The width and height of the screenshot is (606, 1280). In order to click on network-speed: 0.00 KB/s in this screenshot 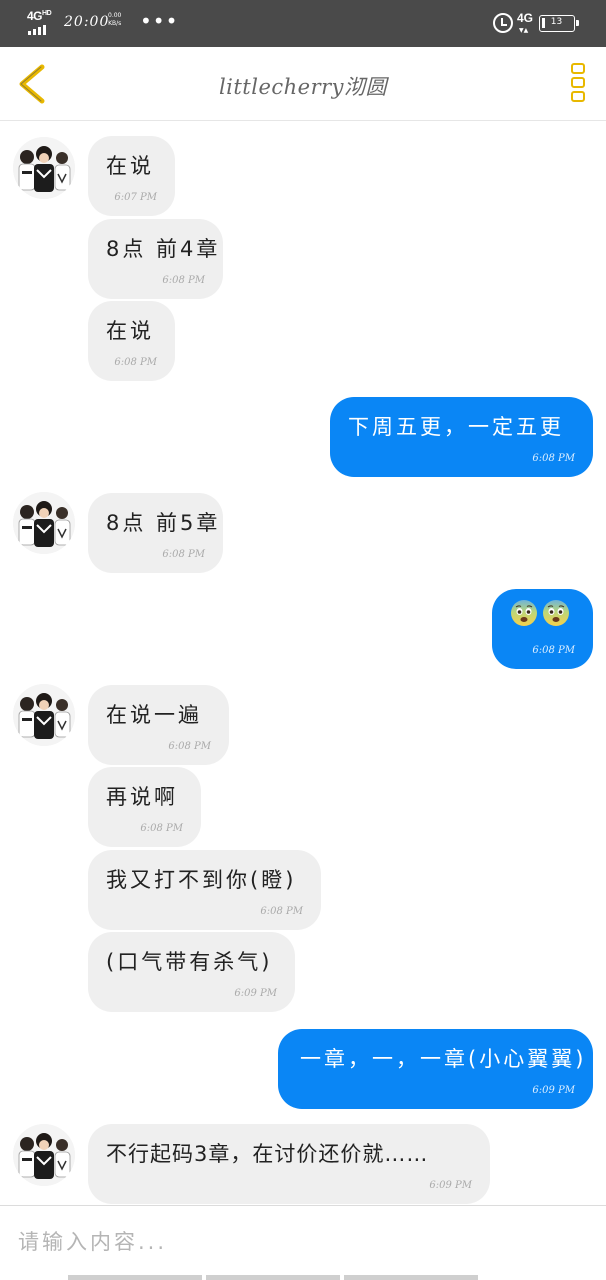, I will do `click(115, 19)`.